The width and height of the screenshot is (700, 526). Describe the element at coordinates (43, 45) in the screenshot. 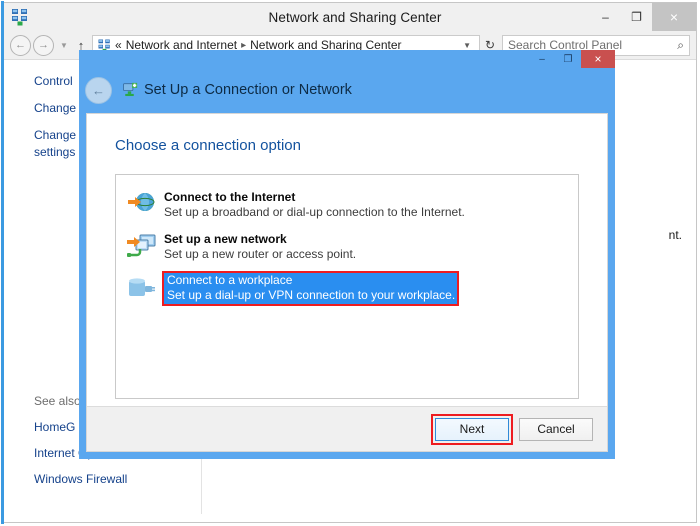

I see `forward-button: →` at that location.